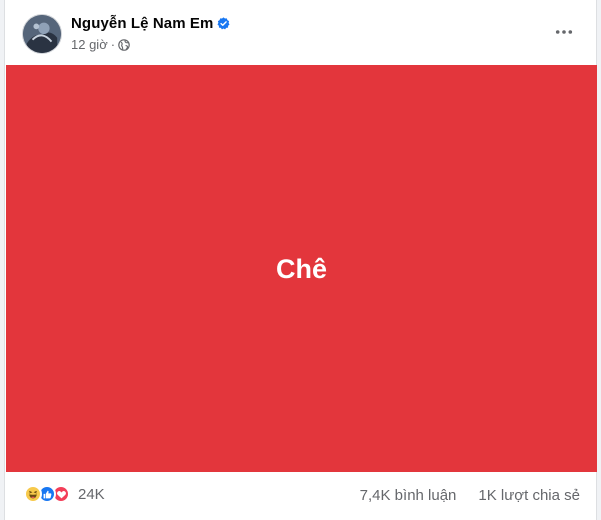 The image size is (601, 520). I want to click on post-media-text: Chê, so click(301, 269).